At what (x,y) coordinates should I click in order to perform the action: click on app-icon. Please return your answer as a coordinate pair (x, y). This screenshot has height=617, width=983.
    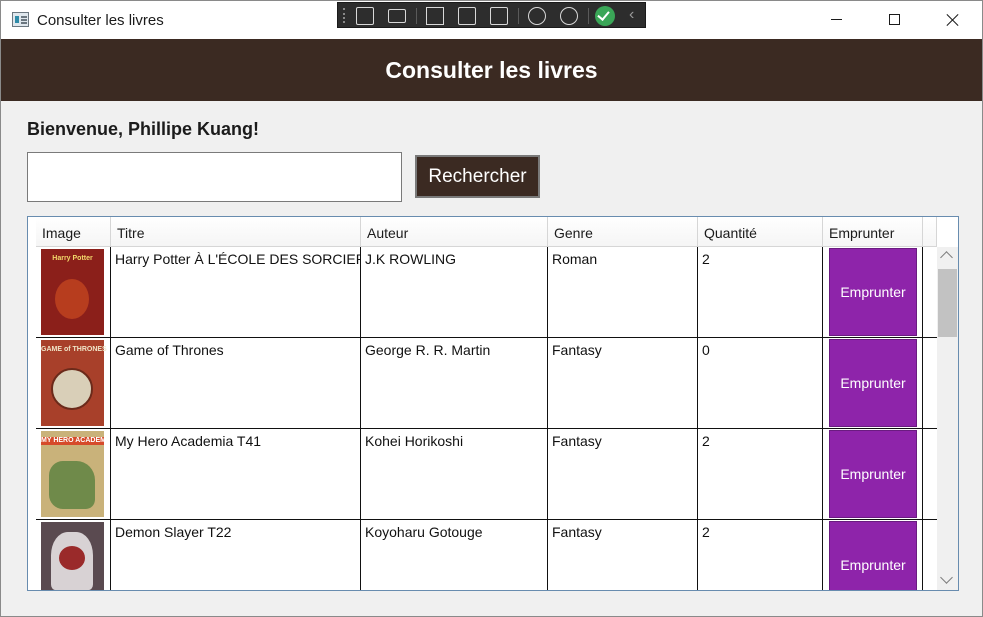
    Looking at the image, I should click on (20, 19).